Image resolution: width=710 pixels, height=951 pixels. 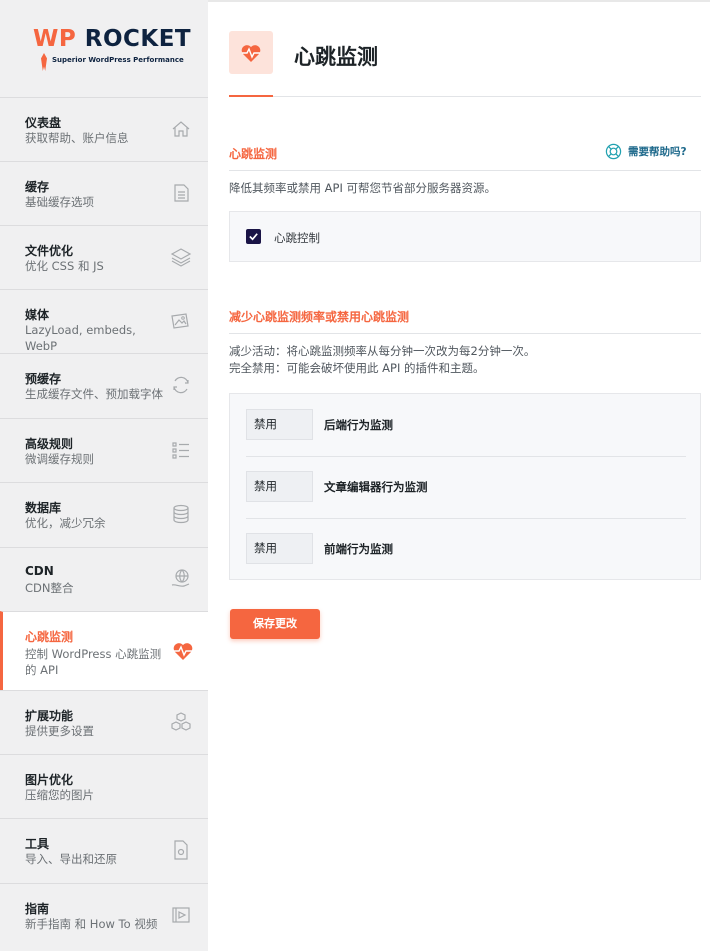 I want to click on page-header-icon, so click(x=251, y=52).